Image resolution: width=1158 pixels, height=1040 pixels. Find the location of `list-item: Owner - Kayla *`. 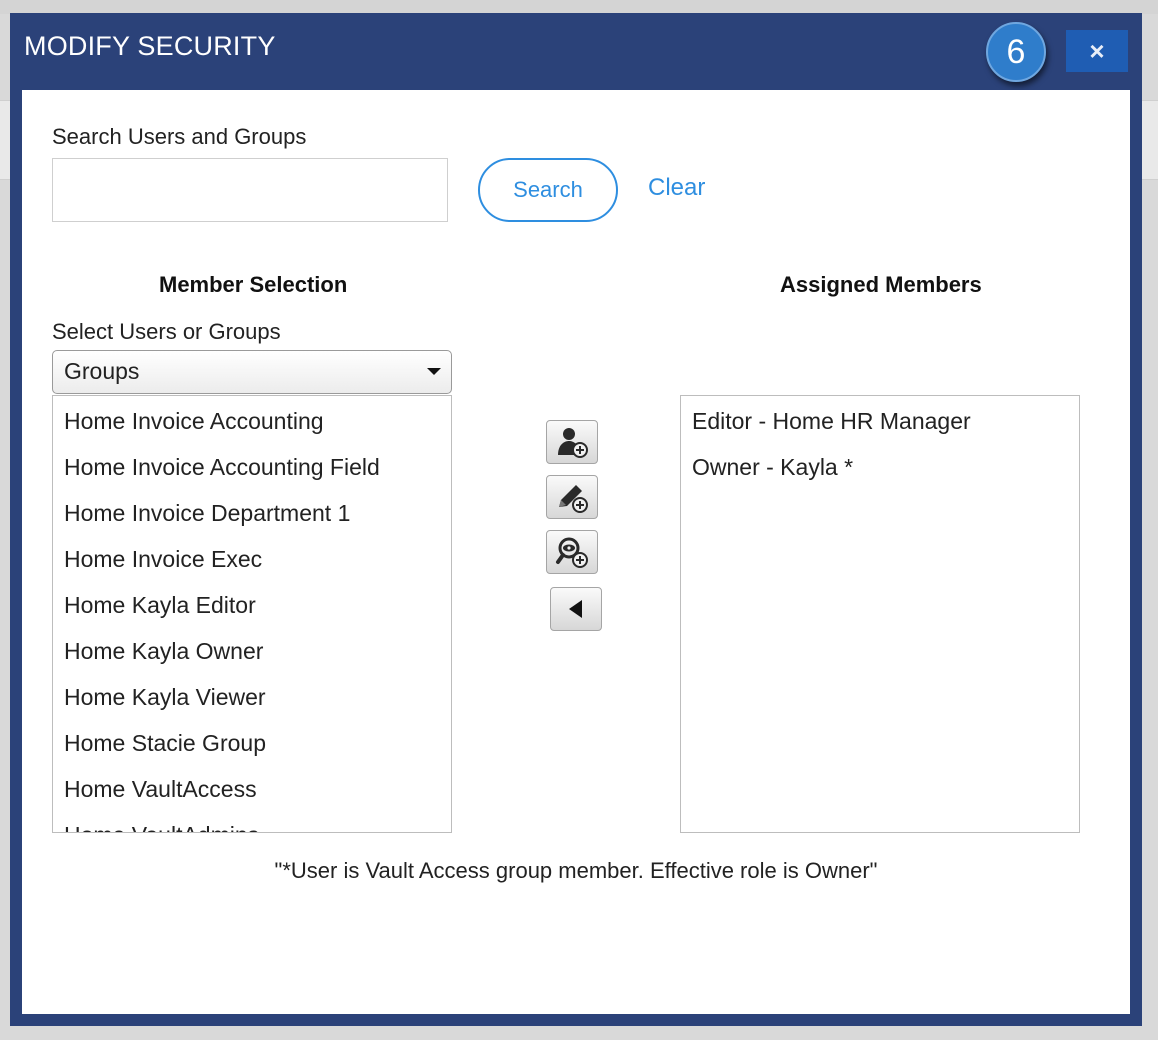

list-item: Owner - Kayla * is located at coordinates (880, 470).